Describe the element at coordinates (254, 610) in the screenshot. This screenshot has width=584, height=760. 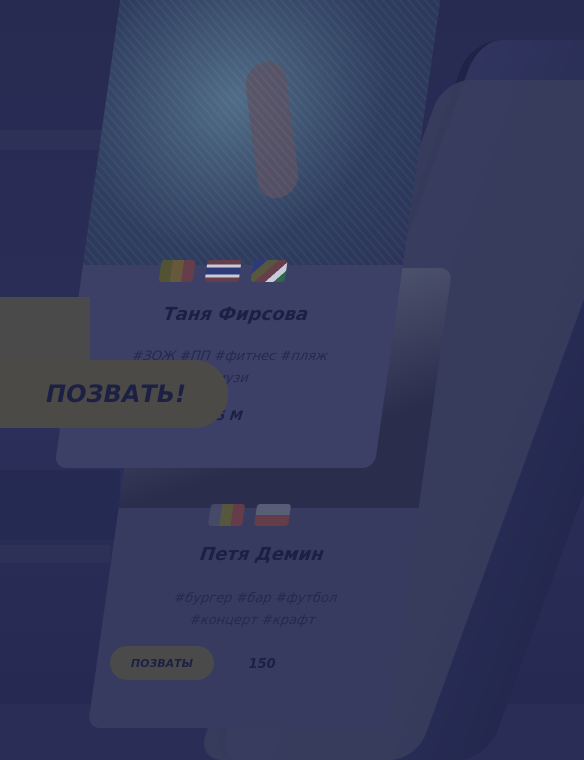
I see `profile-tags: #бургер #бар #футбол #концерт #крафт` at that location.